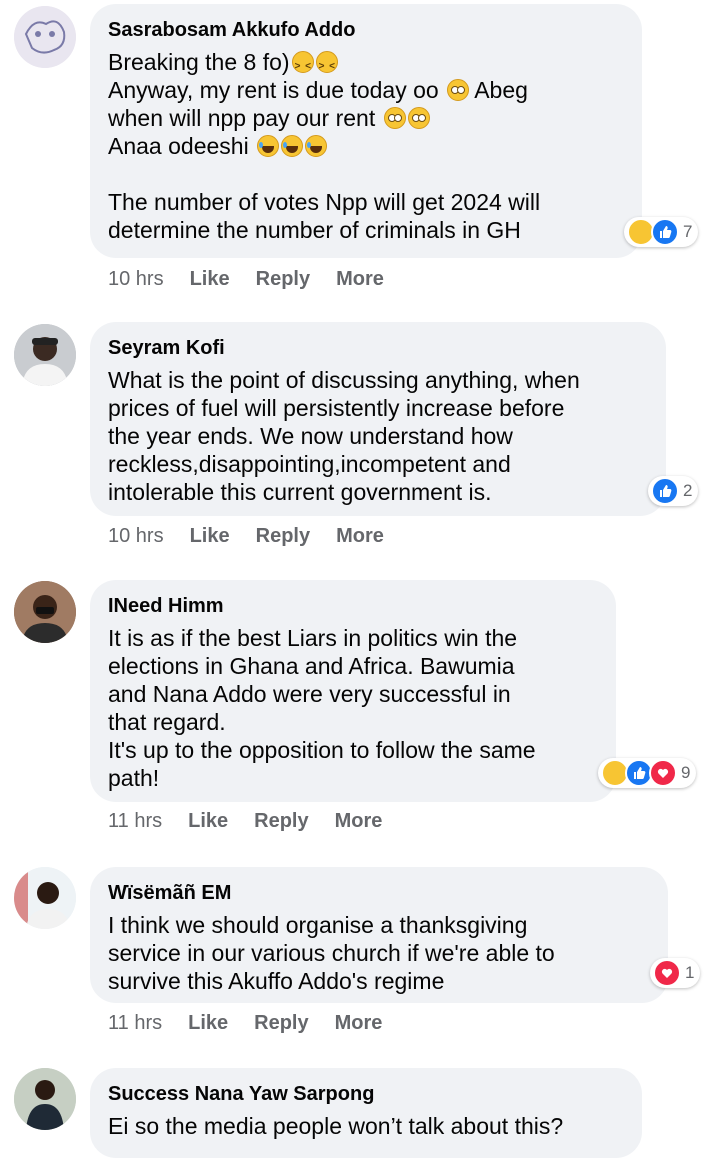 This screenshot has height=1158, width=720. What do you see at coordinates (310, 436) in the screenshot?
I see `comment-line: the year ends. We now understand how` at bounding box center [310, 436].